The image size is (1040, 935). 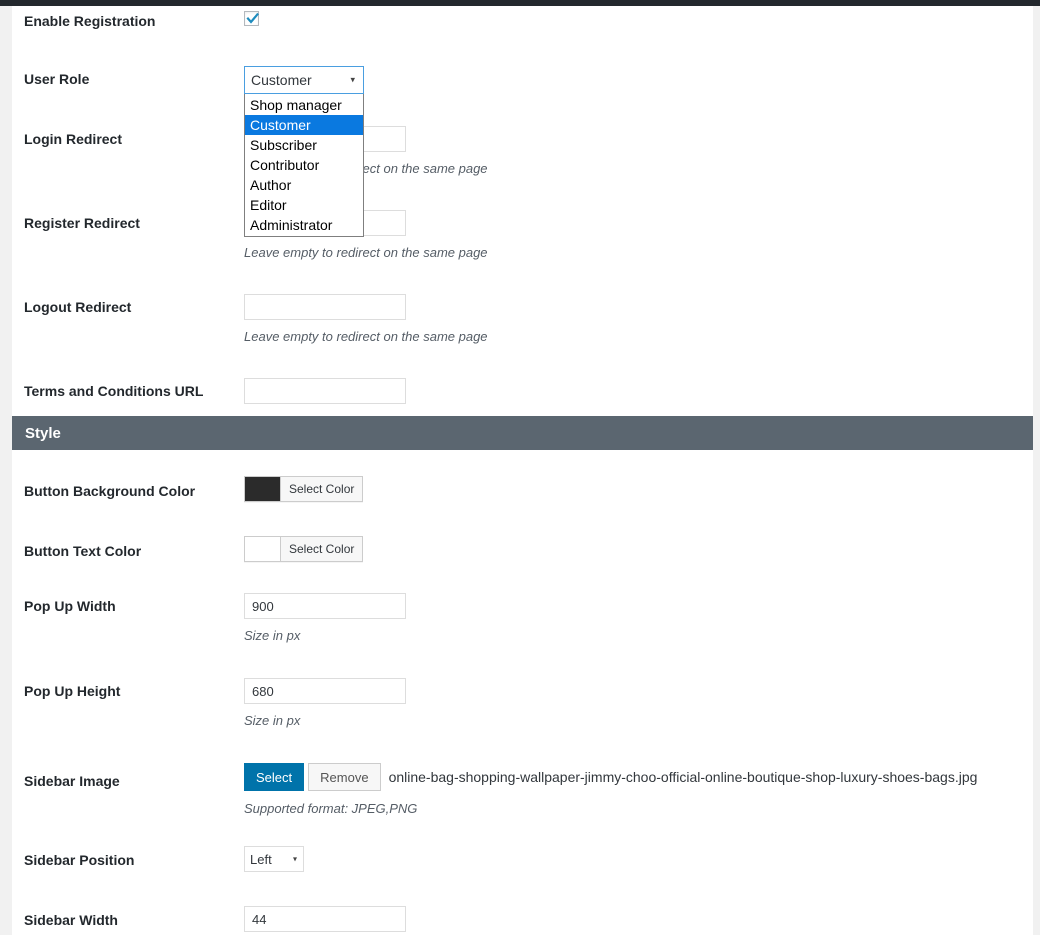 I want to click on popup-height-input, so click(x=325, y=691).